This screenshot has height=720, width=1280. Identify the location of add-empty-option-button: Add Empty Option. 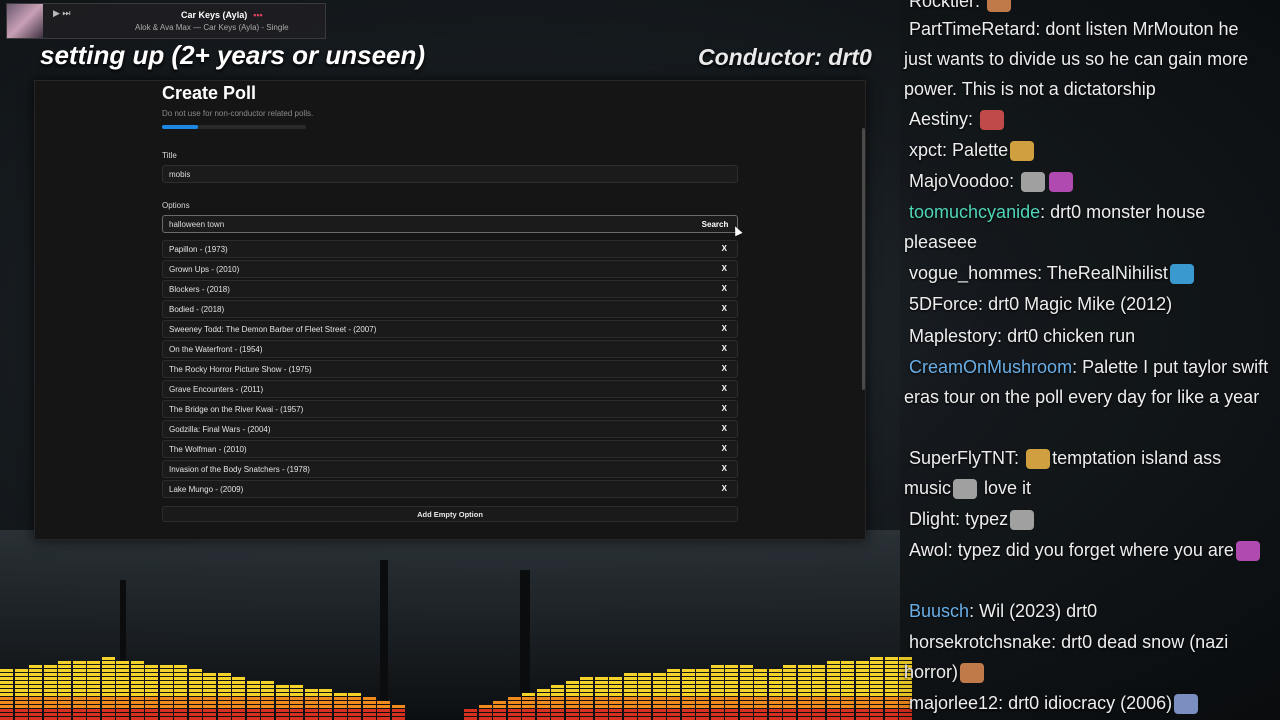
(450, 514).